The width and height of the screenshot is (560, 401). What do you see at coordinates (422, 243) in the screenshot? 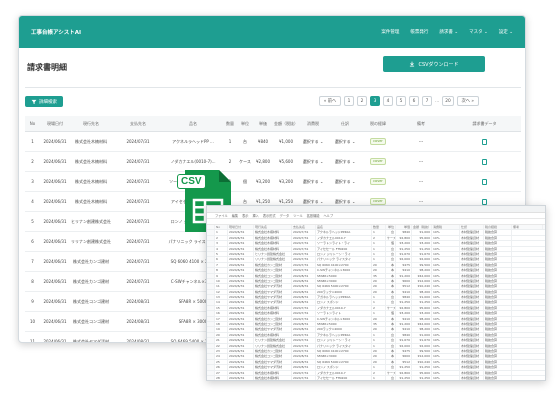
I see `sheet-cell: ¥3,200` at bounding box center [422, 243].